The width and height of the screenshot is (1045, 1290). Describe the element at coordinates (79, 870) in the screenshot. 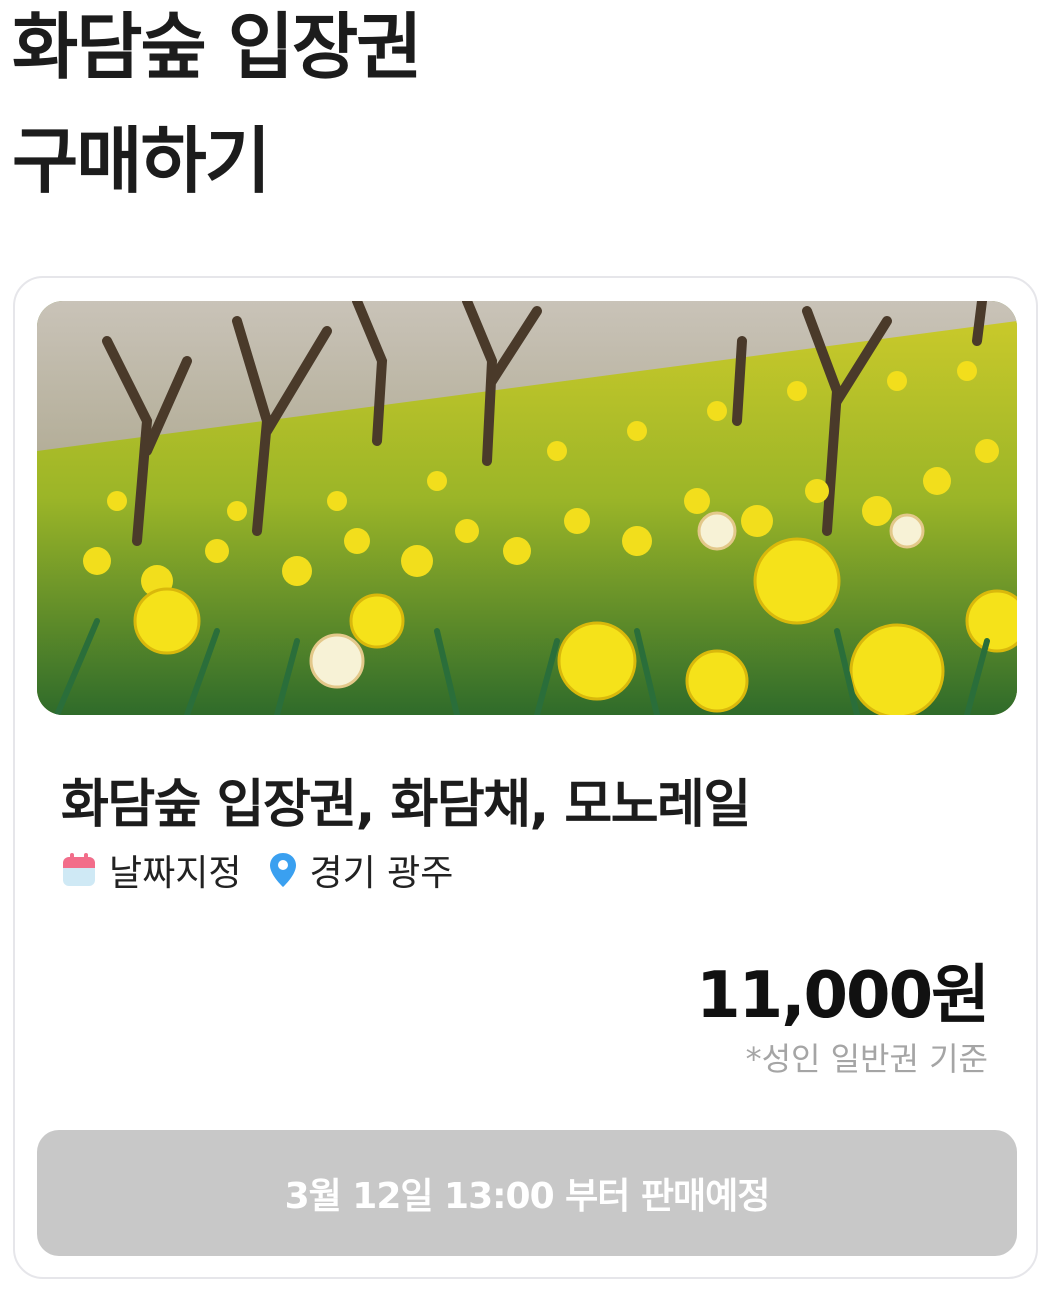

I see `calendar-icon` at that location.